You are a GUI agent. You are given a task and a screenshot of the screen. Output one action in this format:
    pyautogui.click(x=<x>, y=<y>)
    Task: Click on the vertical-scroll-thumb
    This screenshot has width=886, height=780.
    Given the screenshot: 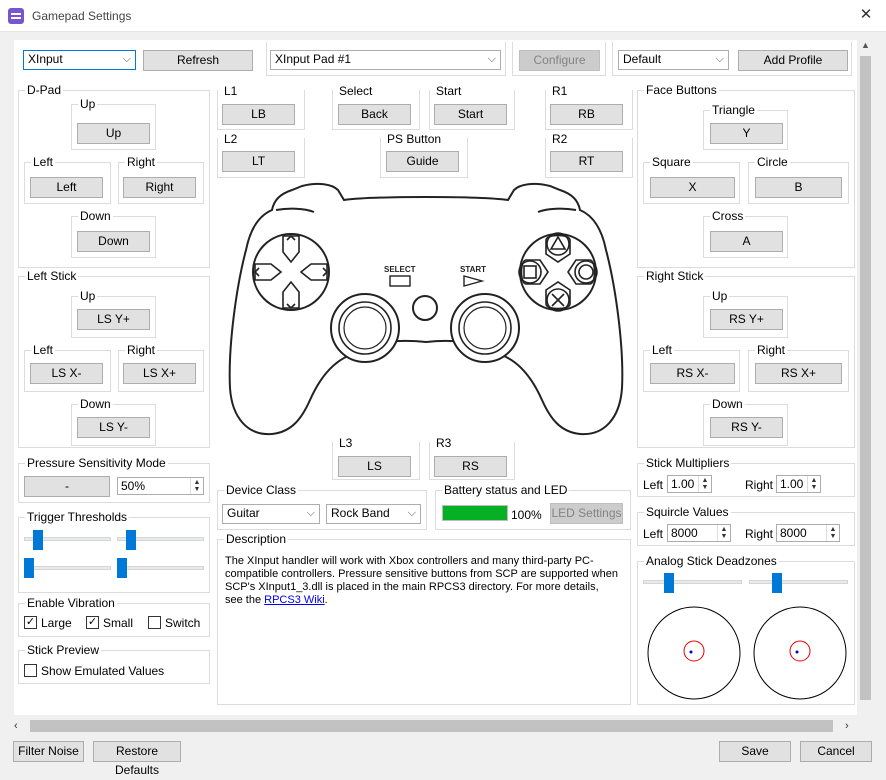 What is the action you would take?
    pyautogui.click(x=865, y=378)
    